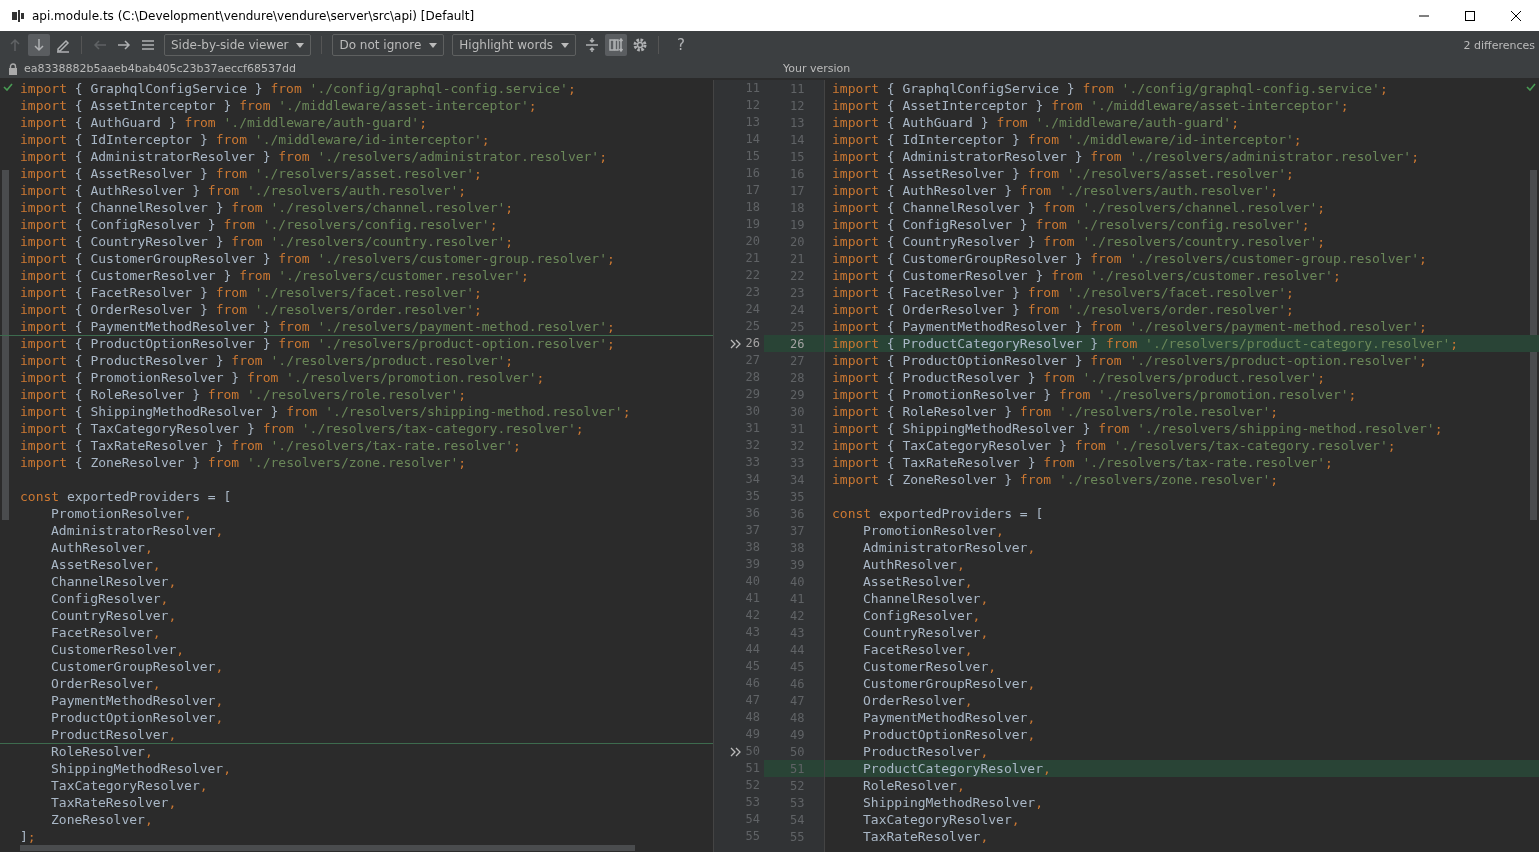 The height and width of the screenshot is (852, 1539). Describe the element at coordinates (817, 68) in the screenshot. I see `pane-title: Your version` at that location.